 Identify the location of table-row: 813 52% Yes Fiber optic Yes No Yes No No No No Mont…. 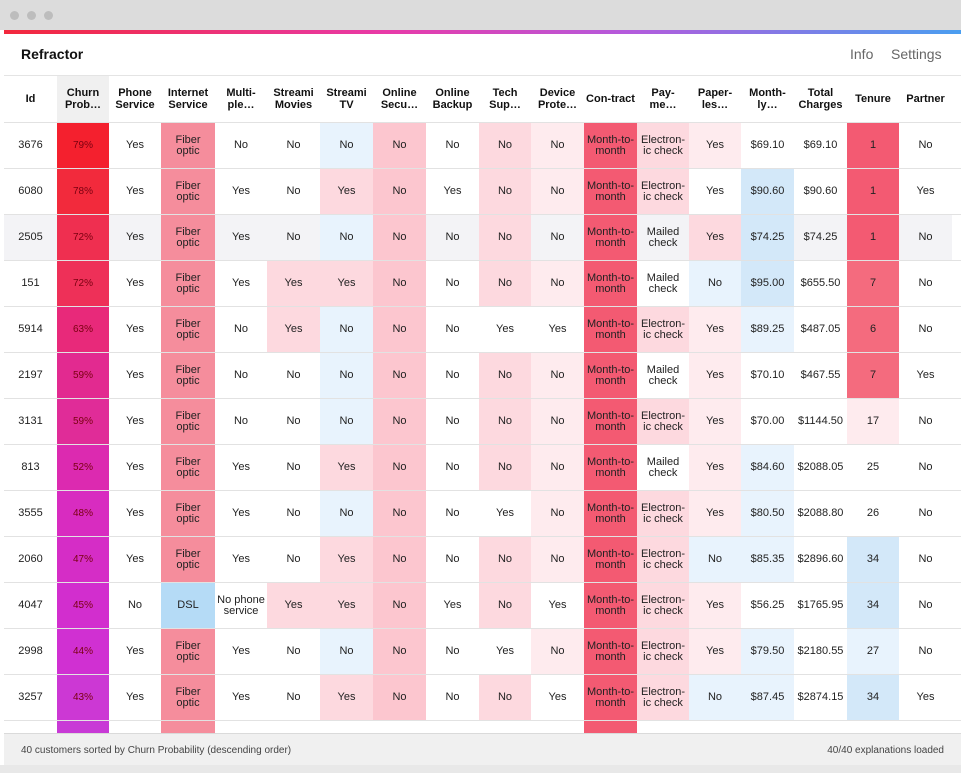
(482, 468).